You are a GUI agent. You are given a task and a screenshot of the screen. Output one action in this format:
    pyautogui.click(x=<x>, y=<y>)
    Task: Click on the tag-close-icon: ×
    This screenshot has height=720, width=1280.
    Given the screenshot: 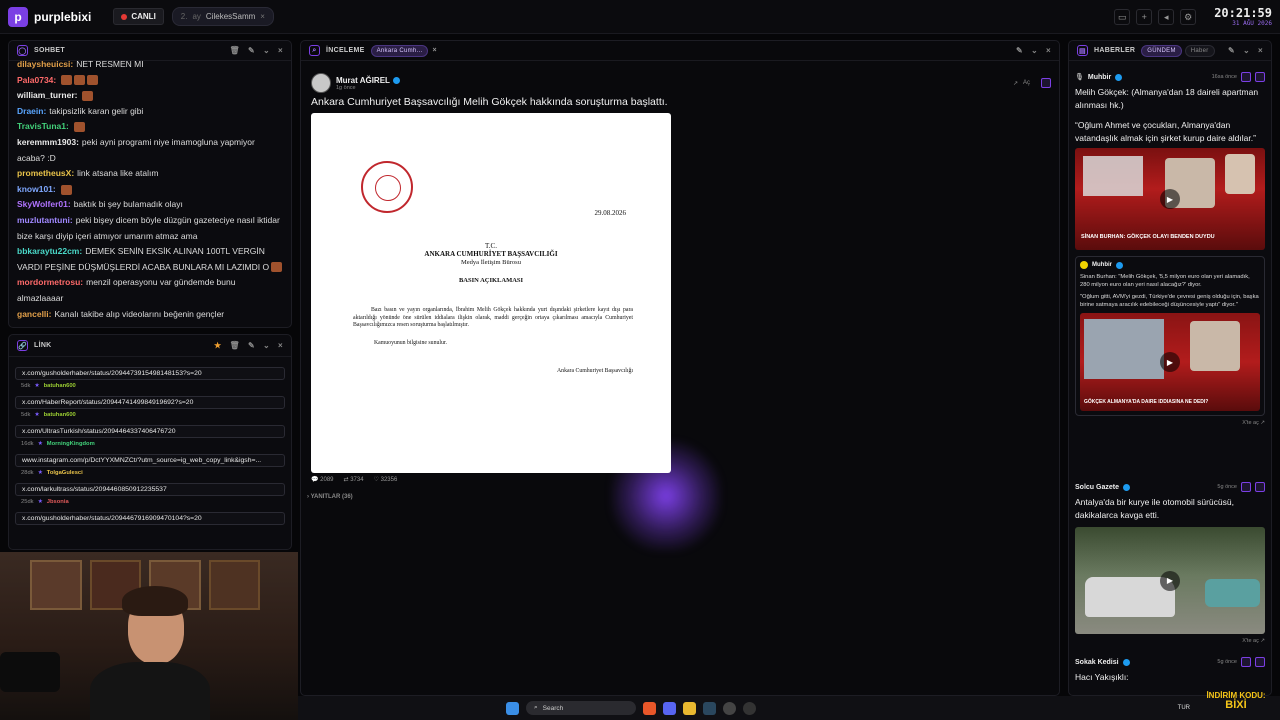 What is the action you would take?
    pyautogui.click(x=434, y=50)
    